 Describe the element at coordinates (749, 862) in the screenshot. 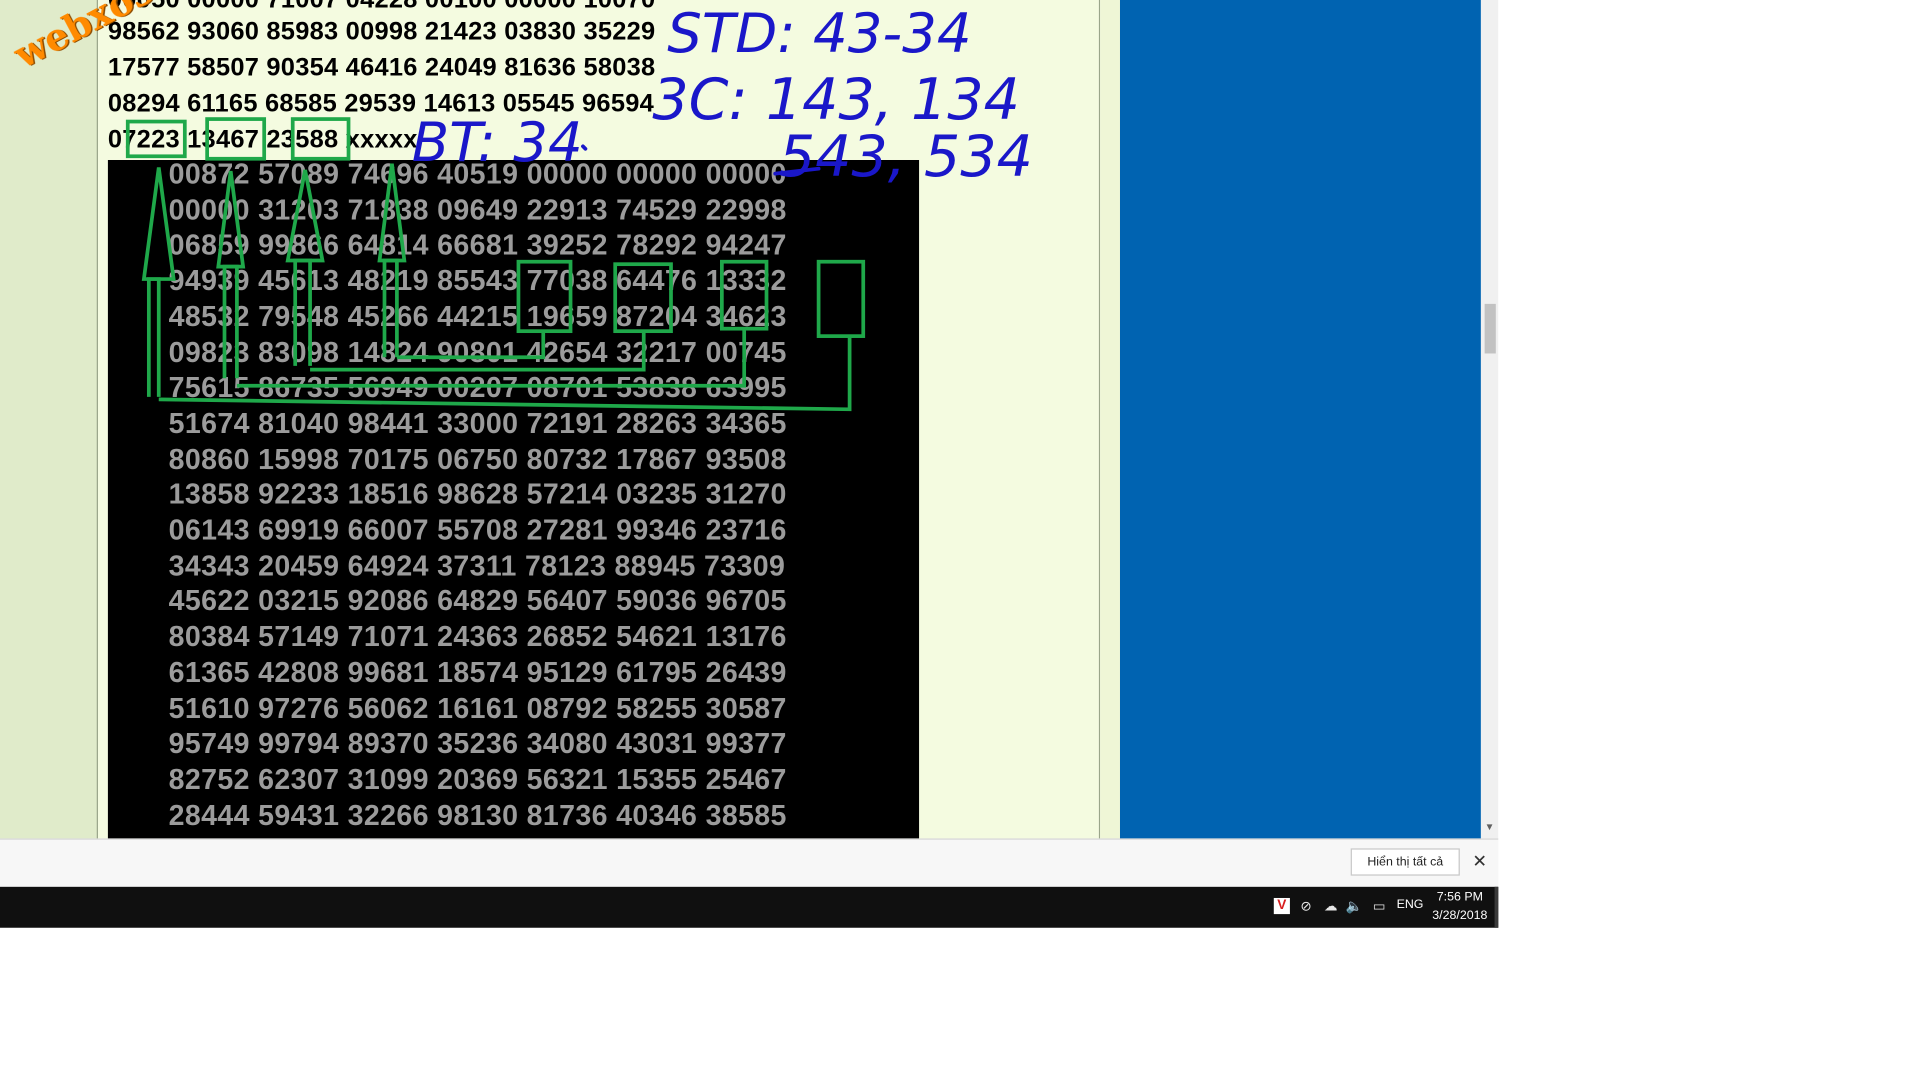

I see `download-bar` at that location.